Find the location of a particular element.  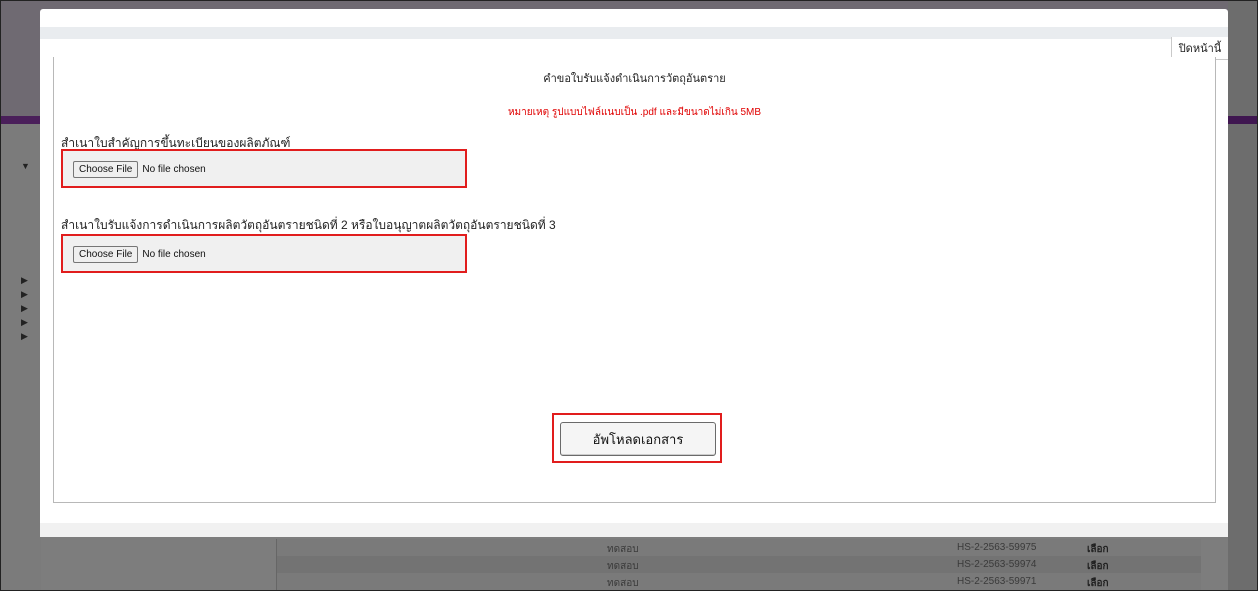

modal-footer-bar is located at coordinates (634, 530).